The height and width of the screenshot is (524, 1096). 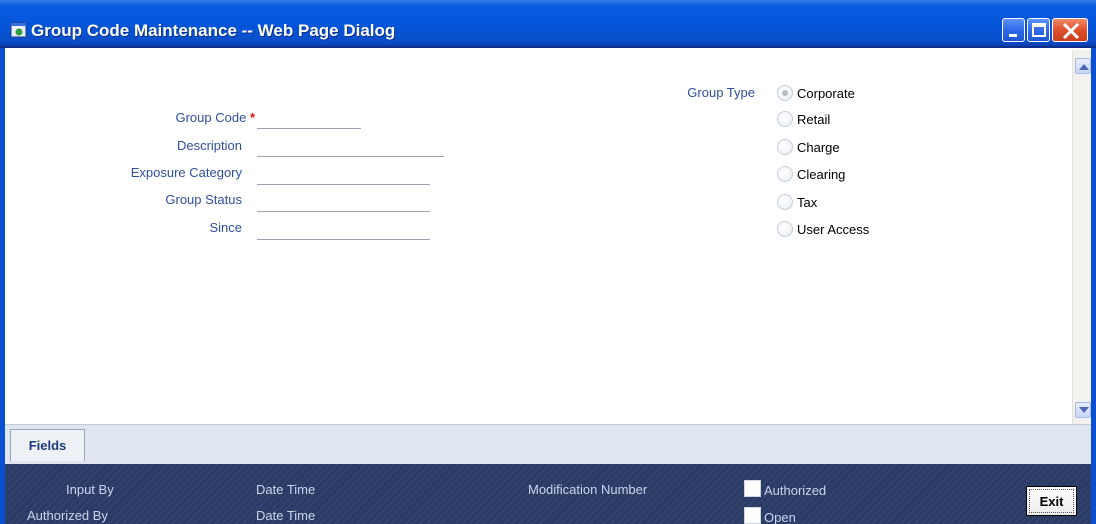 I want to click on radio-label: Retail, so click(x=814, y=119).